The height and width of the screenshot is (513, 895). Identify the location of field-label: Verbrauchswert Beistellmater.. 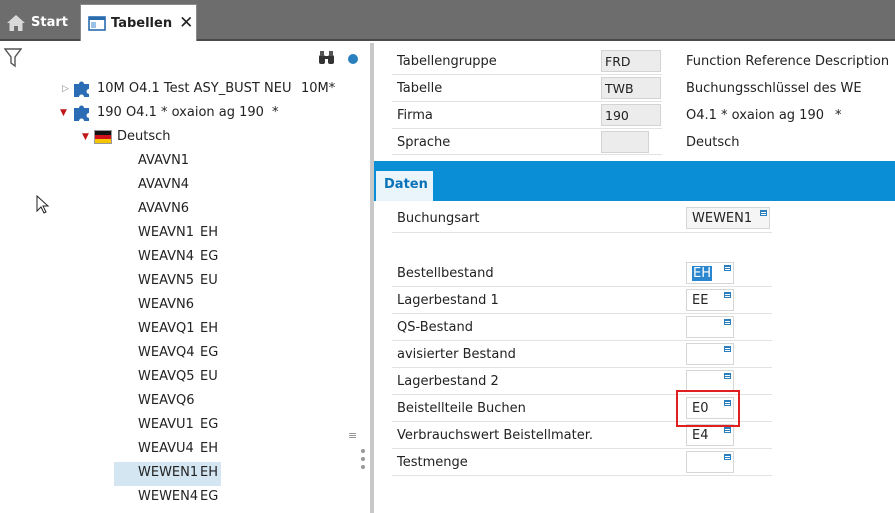
(495, 435).